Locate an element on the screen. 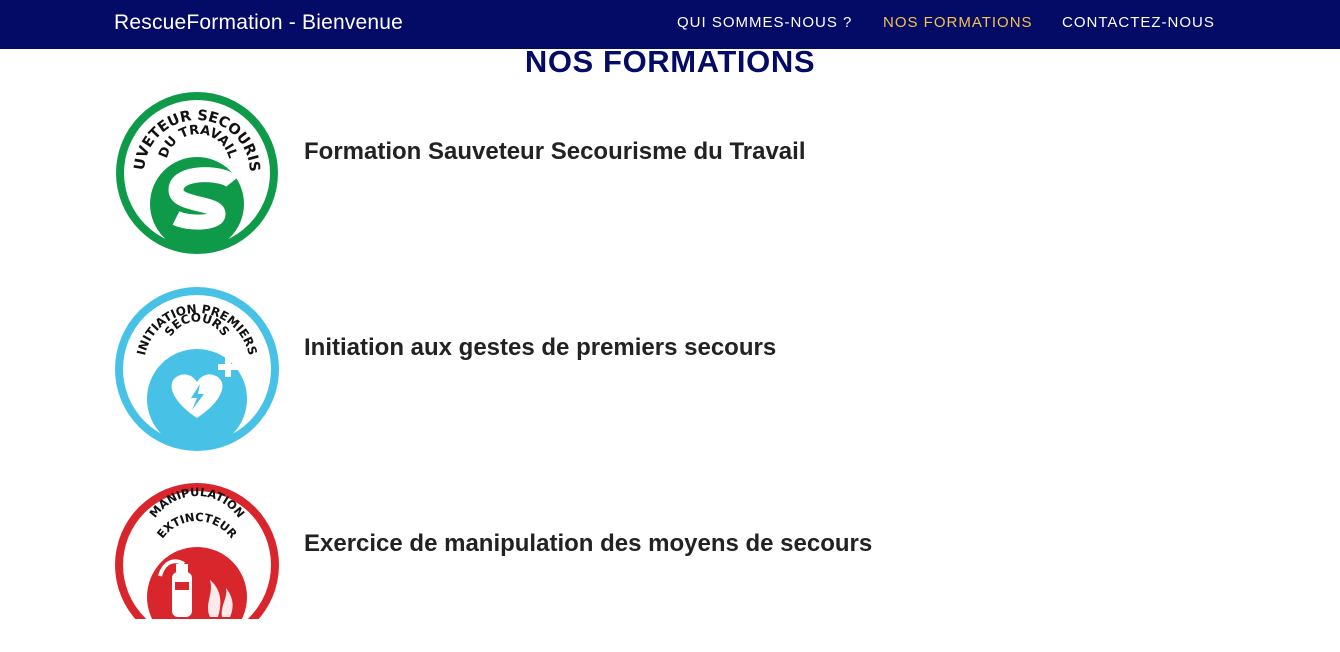  sst-badge-icon: SAUVETEUR SECOURISTE DU TRAVAIL is located at coordinates (196, 172).